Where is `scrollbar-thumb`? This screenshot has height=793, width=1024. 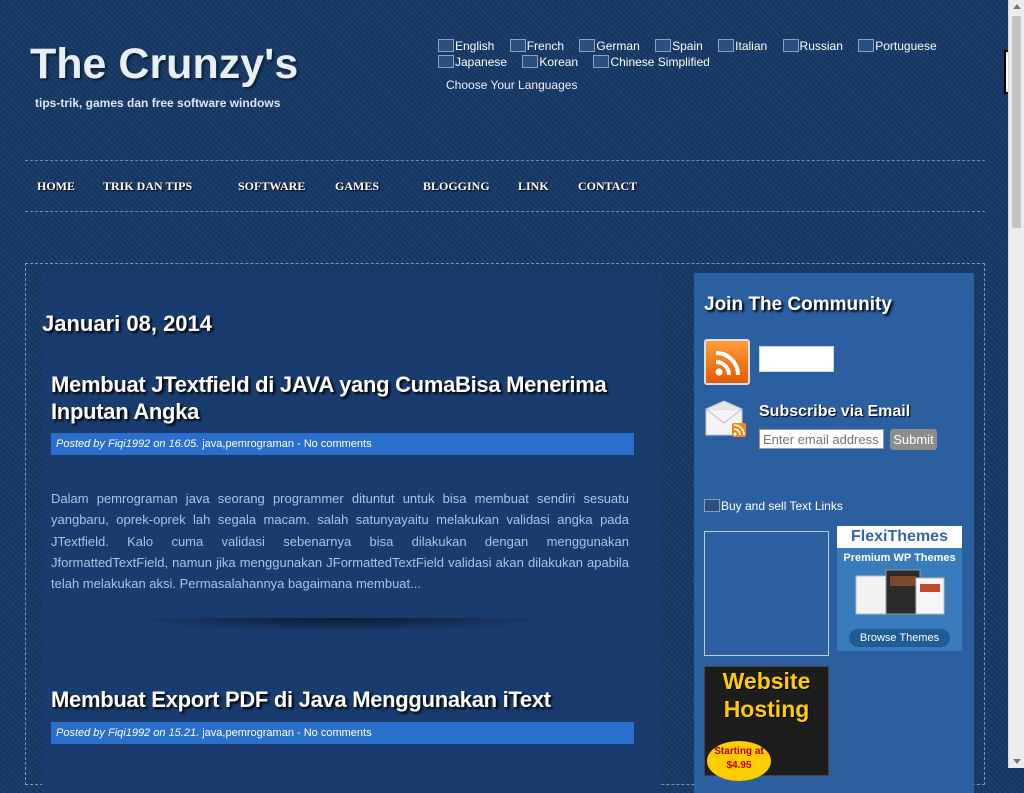 scrollbar-thumb is located at coordinates (1016, 122).